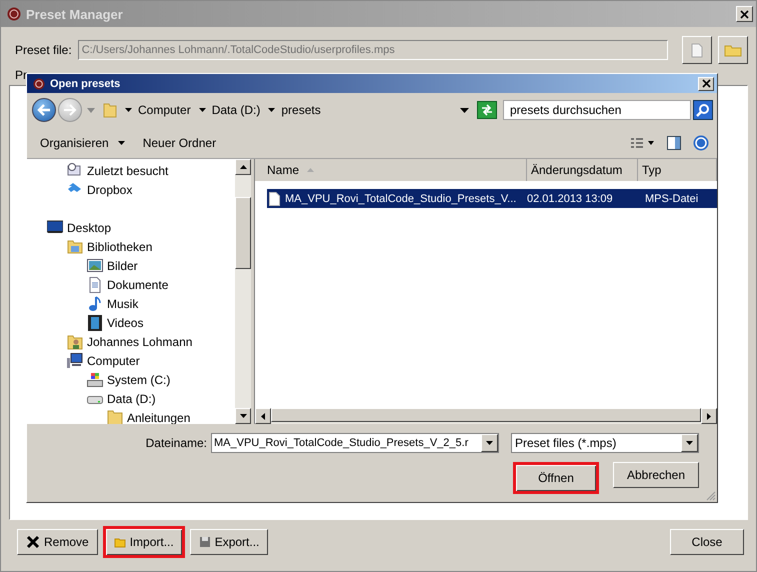  Describe the element at coordinates (597, 110) in the screenshot. I see `search-field: presets durchsuchen` at that location.